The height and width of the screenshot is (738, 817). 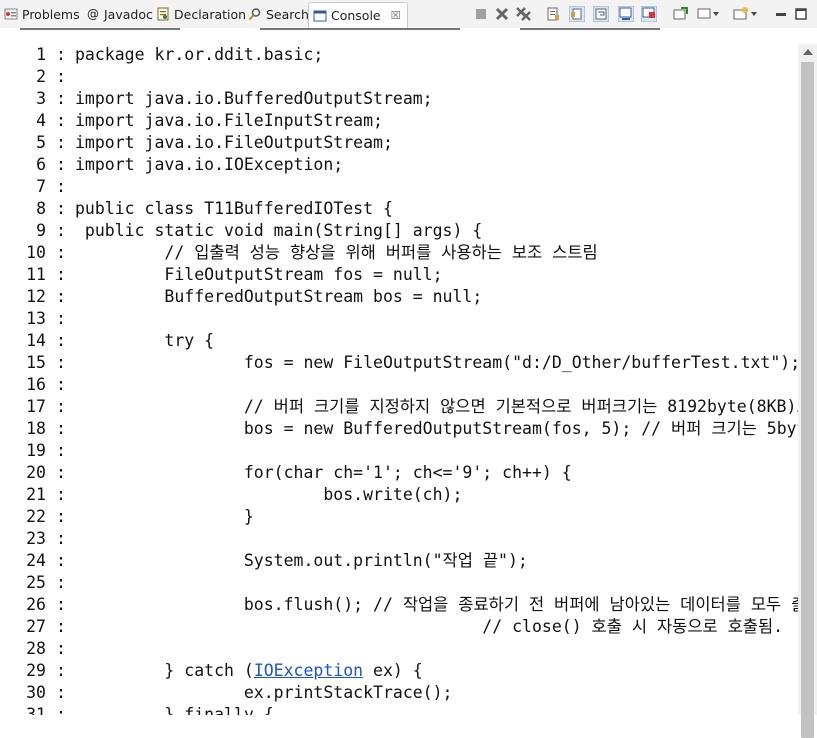 What do you see at coordinates (399, 55) in the screenshot?
I see `code-line: 1: package kr.or.ddit.basic;` at bounding box center [399, 55].